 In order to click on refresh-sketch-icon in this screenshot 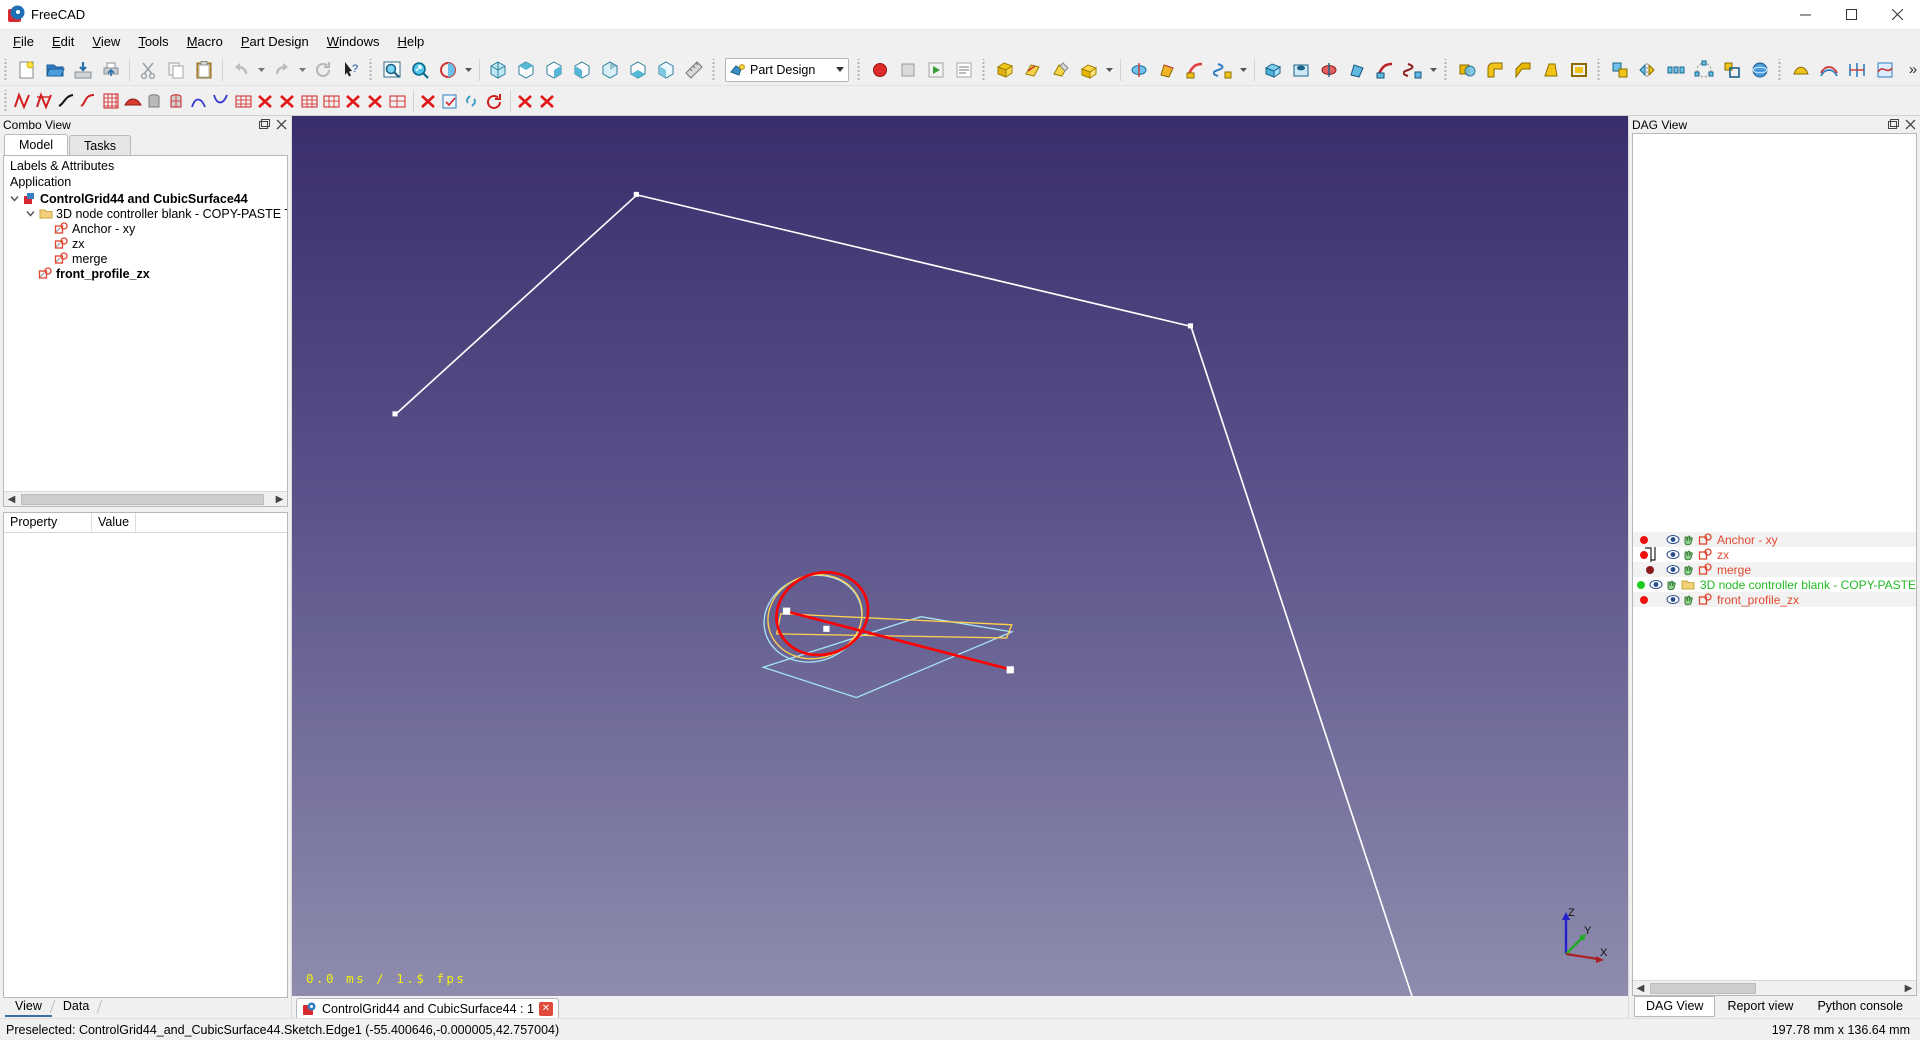, I will do `click(495, 101)`.